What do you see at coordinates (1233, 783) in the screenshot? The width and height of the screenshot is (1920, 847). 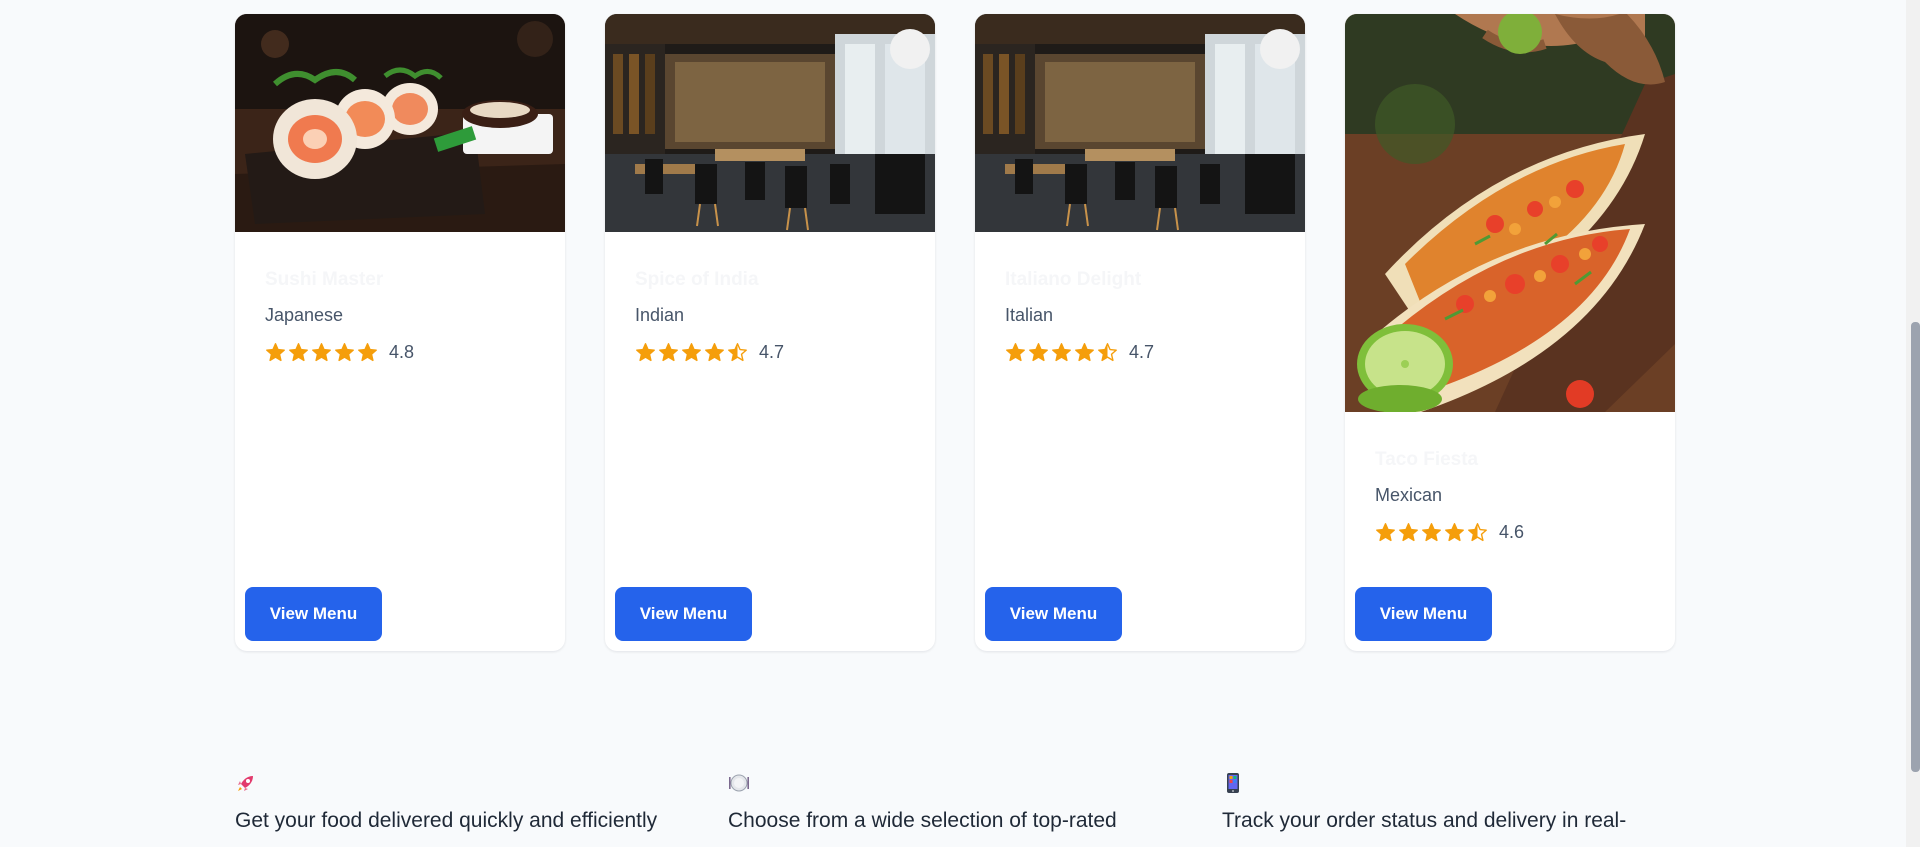 I see `mobile-phone-icon` at bounding box center [1233, 783].